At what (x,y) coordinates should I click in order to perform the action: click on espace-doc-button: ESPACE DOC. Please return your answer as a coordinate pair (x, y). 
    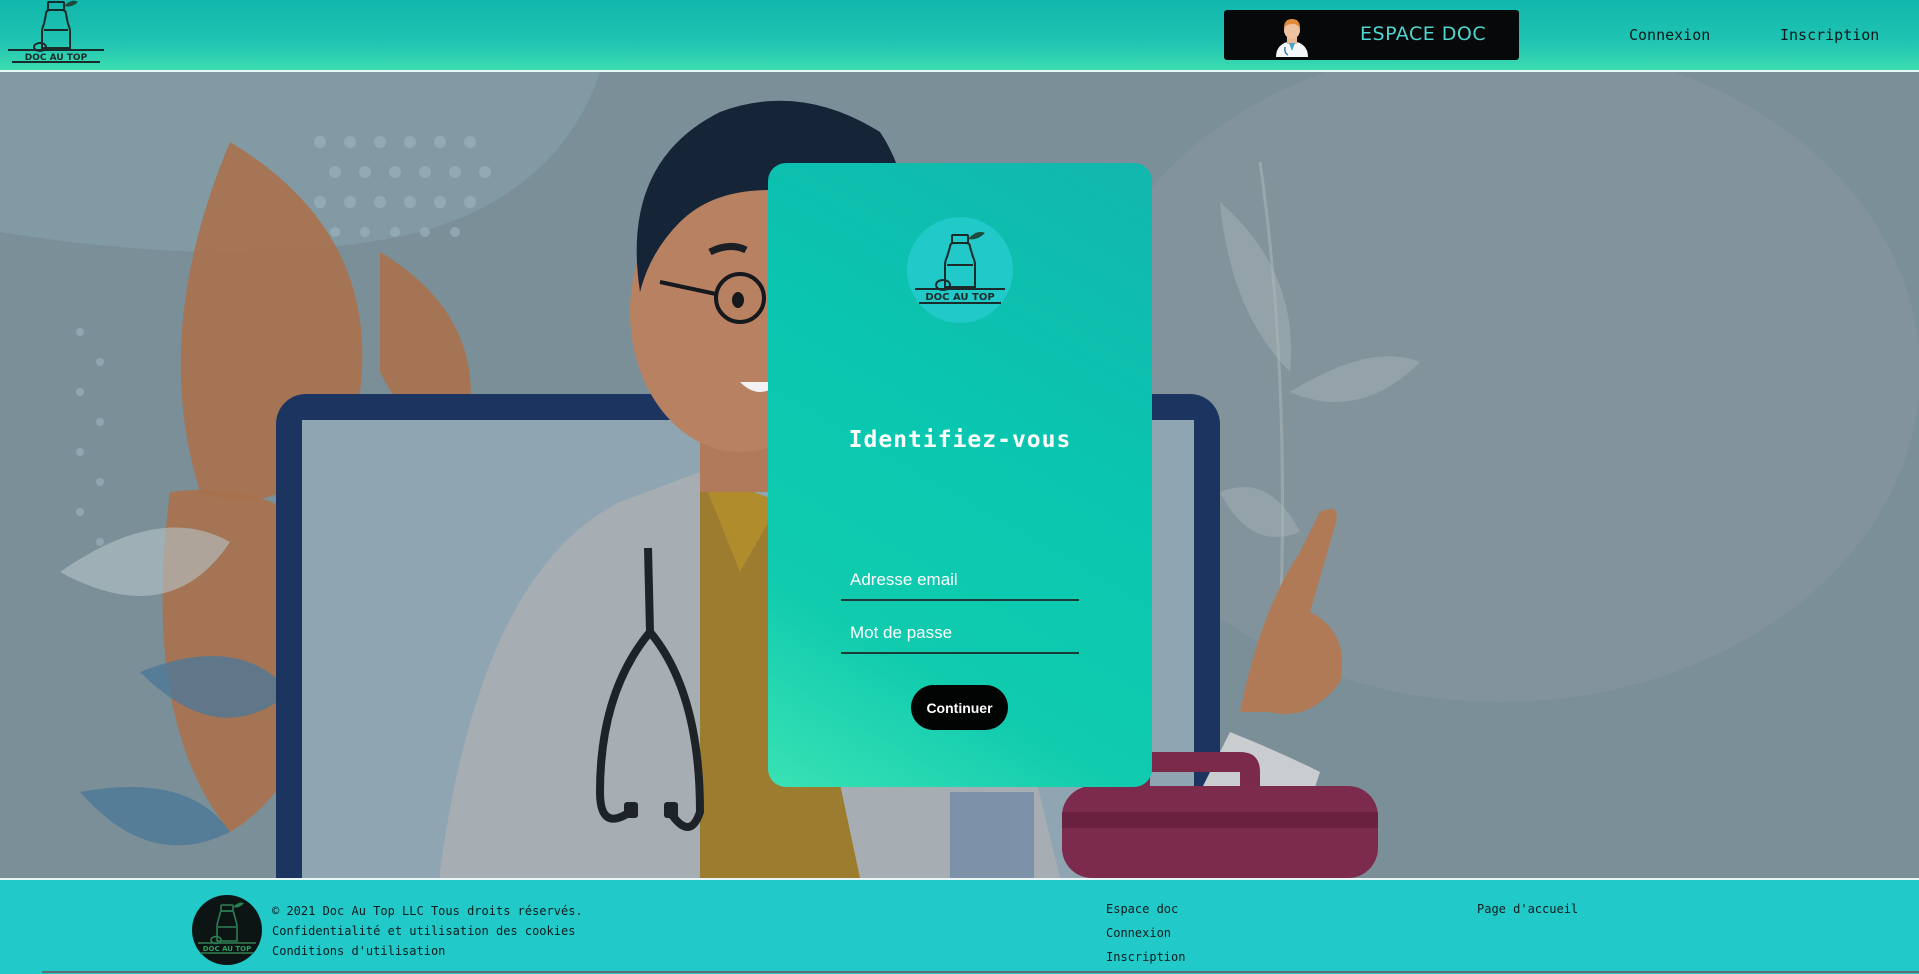
    Looking at the image, I should click on (1371, 35).